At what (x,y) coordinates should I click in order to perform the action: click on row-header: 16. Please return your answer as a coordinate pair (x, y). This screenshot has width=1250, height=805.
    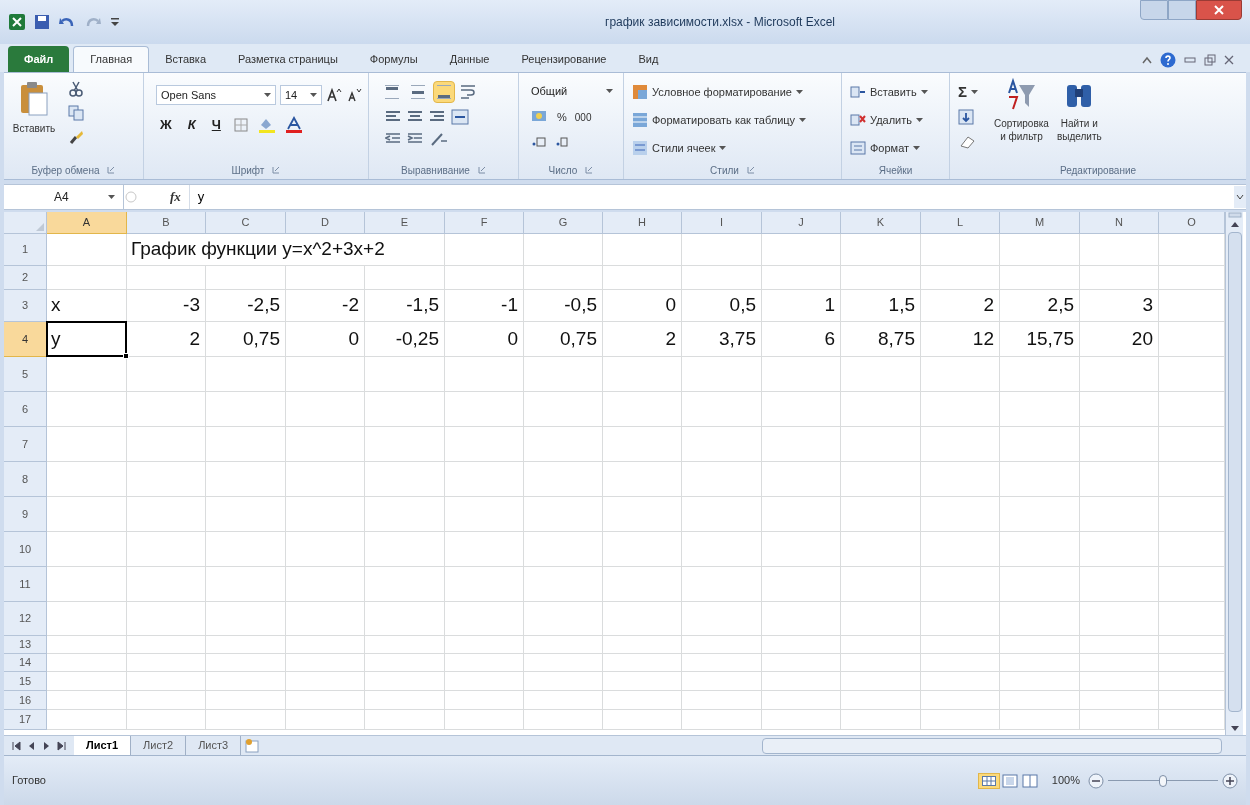
    Looking at the image, I should click on (25, 700).